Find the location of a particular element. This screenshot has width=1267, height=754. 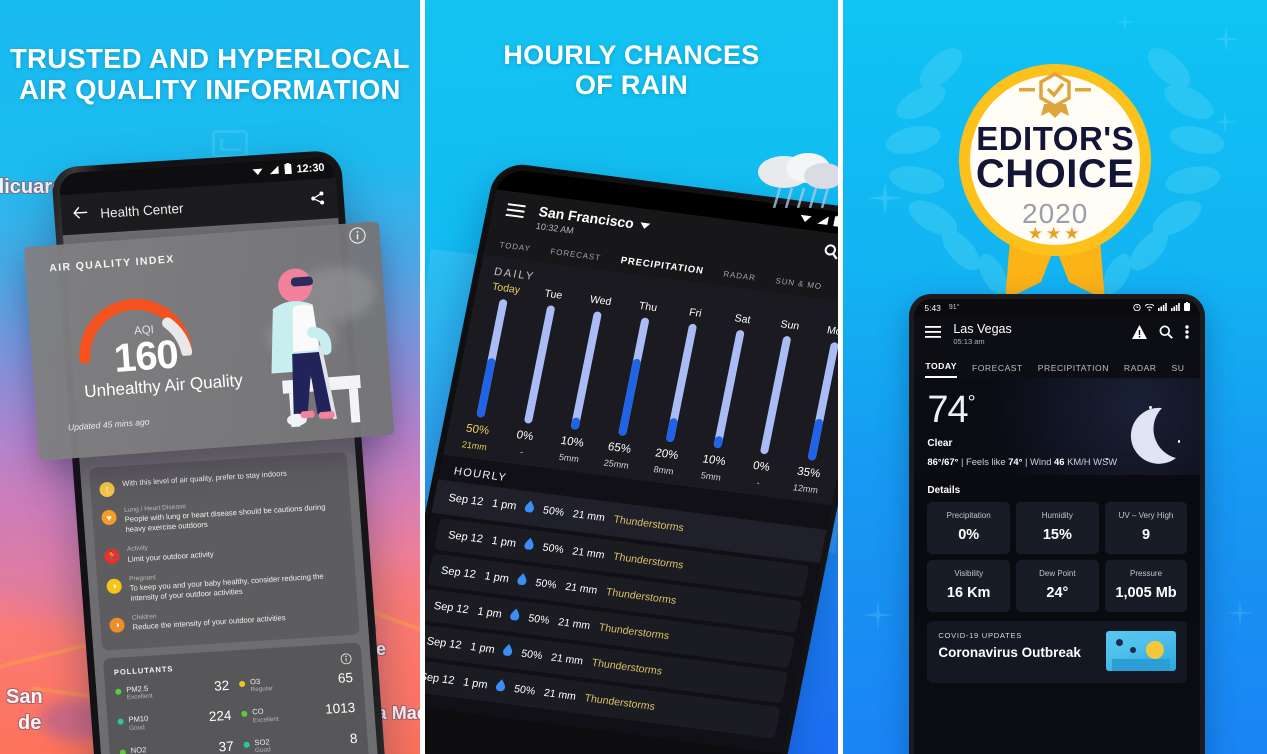

detail-cell-uv: UV – Very High 9 is located at coordinates (1146, 528).